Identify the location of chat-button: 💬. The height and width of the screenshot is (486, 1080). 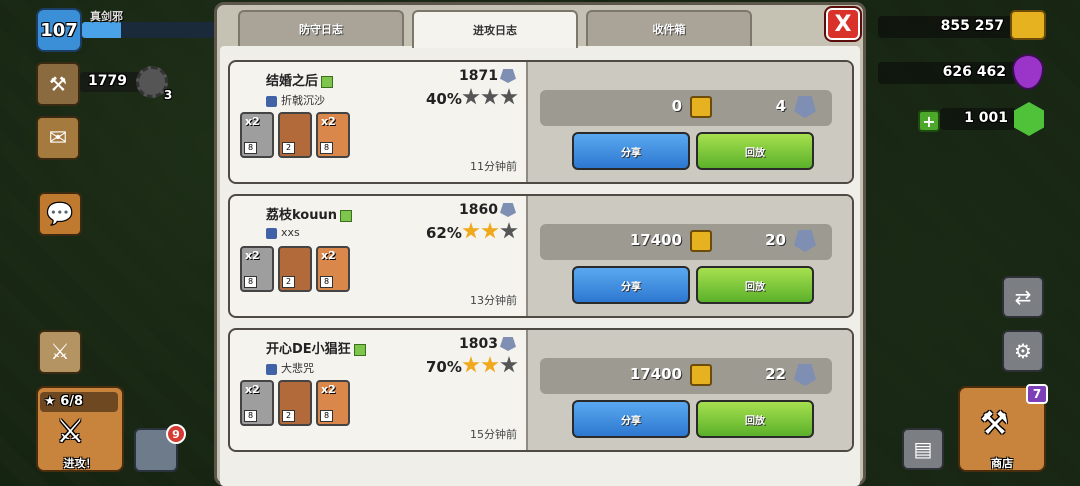
(60, 214).